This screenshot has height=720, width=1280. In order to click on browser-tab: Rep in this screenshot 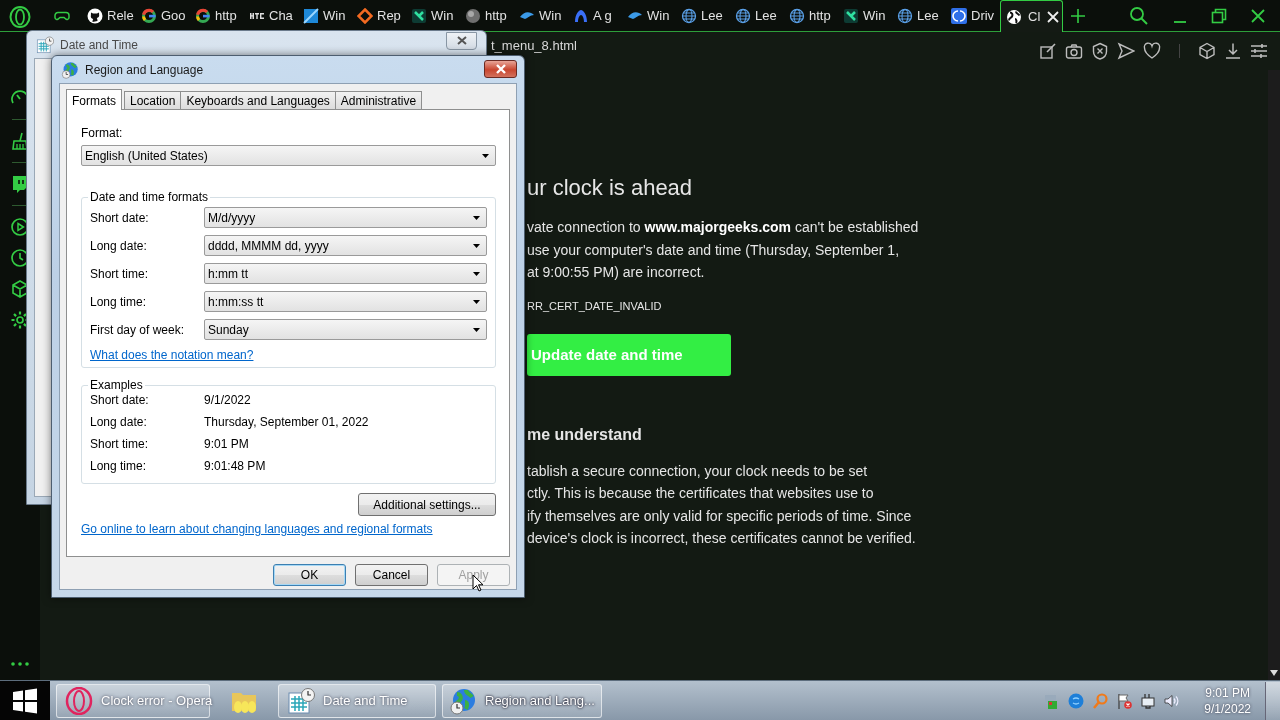, I will do `click(379, 15)`.